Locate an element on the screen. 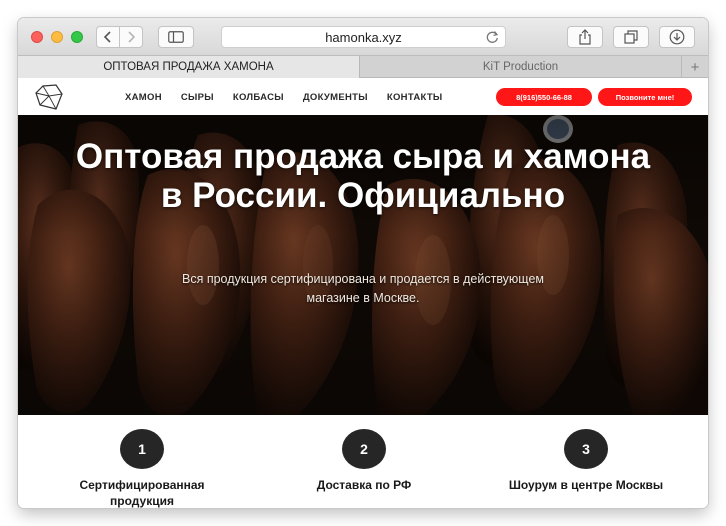 Image resolution: width=726 pixels, height=526 pixels. sidebar-icon is located at coordinates (176, 37).